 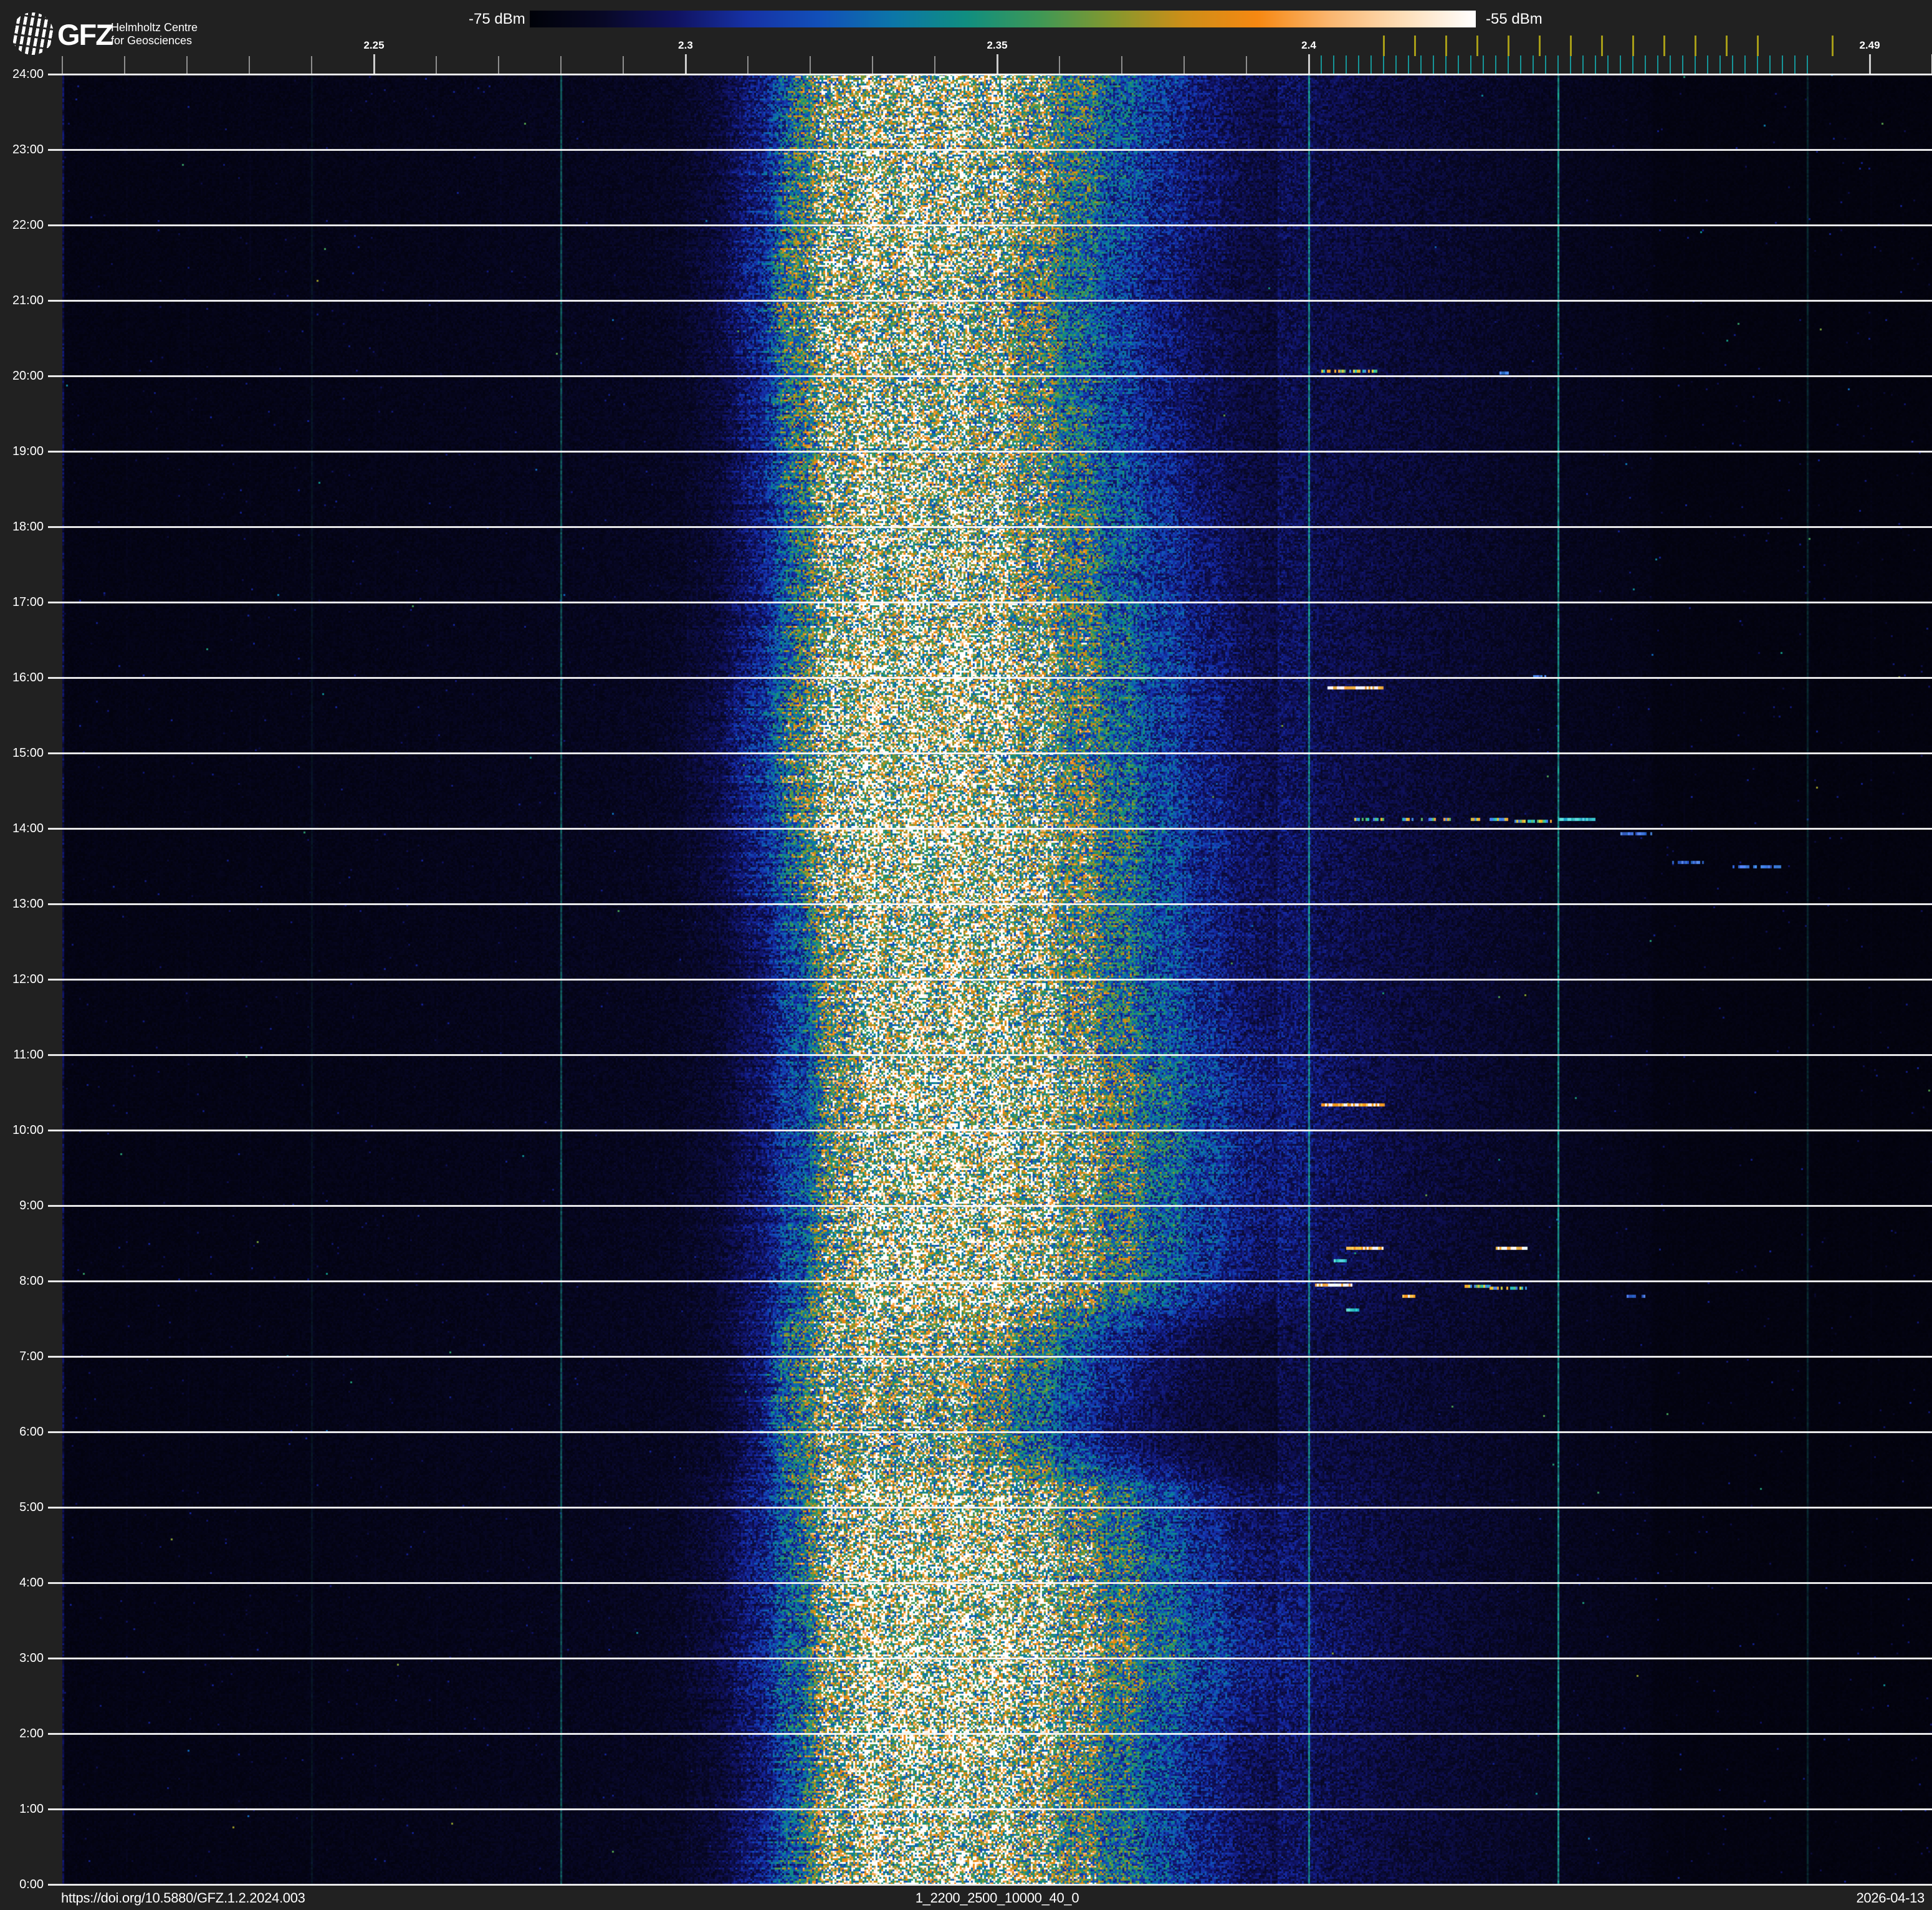 What do you see at coordinates (1308, 45) in the screenshot?
I see `freq-tick-label: 2.4` at bounding box center [1308, 45].